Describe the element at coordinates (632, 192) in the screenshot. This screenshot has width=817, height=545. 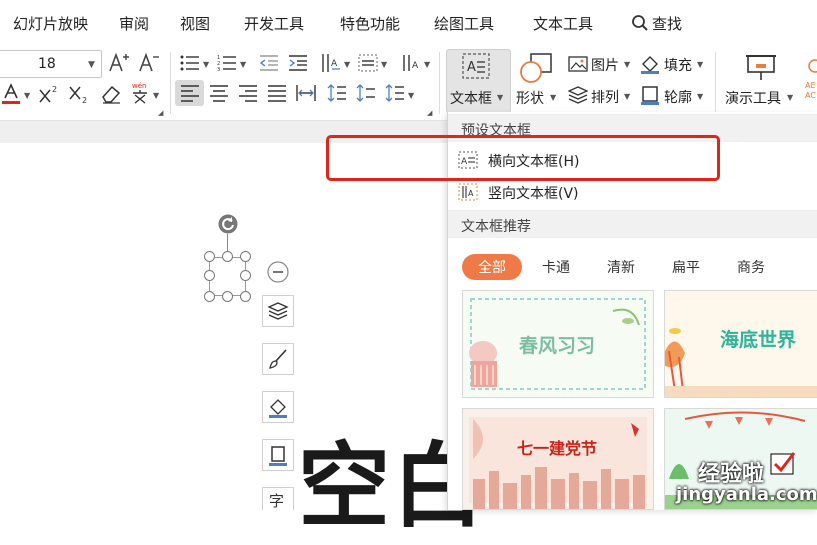
I see `menu-item-vertical-textbox: A 竖向文本框(V)` at that location.